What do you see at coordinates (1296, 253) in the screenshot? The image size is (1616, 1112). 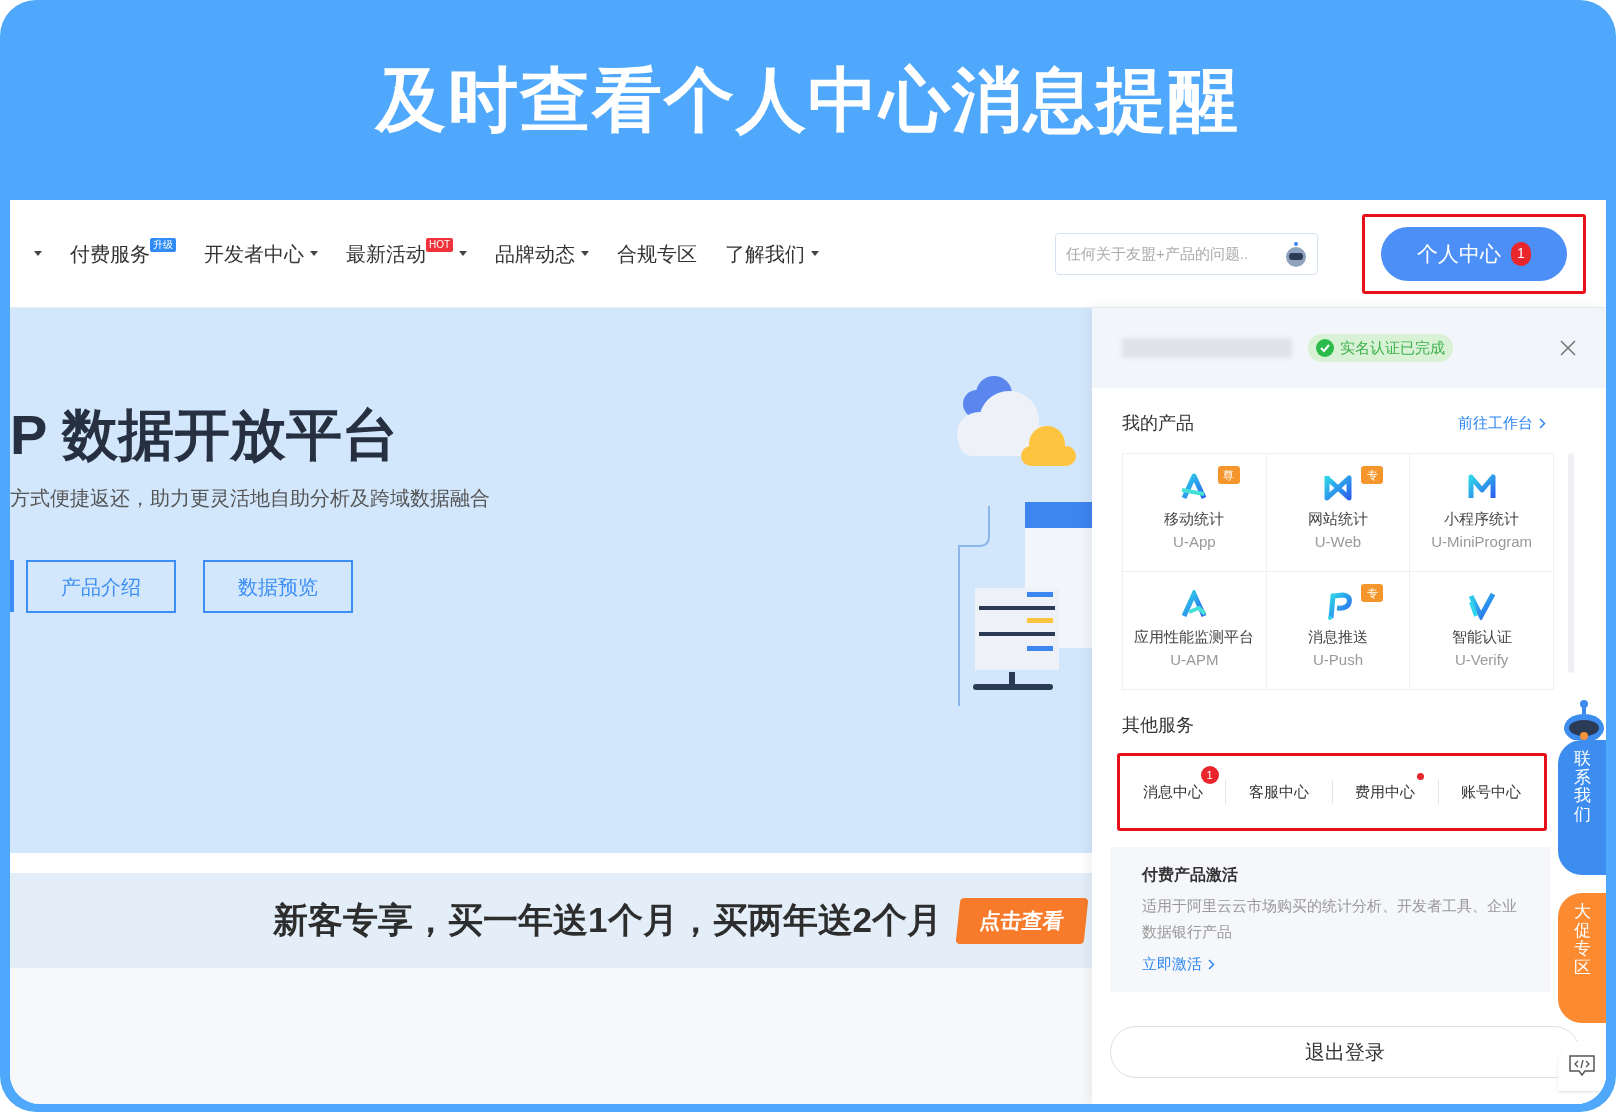 I see `robot-icon` at bounding box center [1296, 253].